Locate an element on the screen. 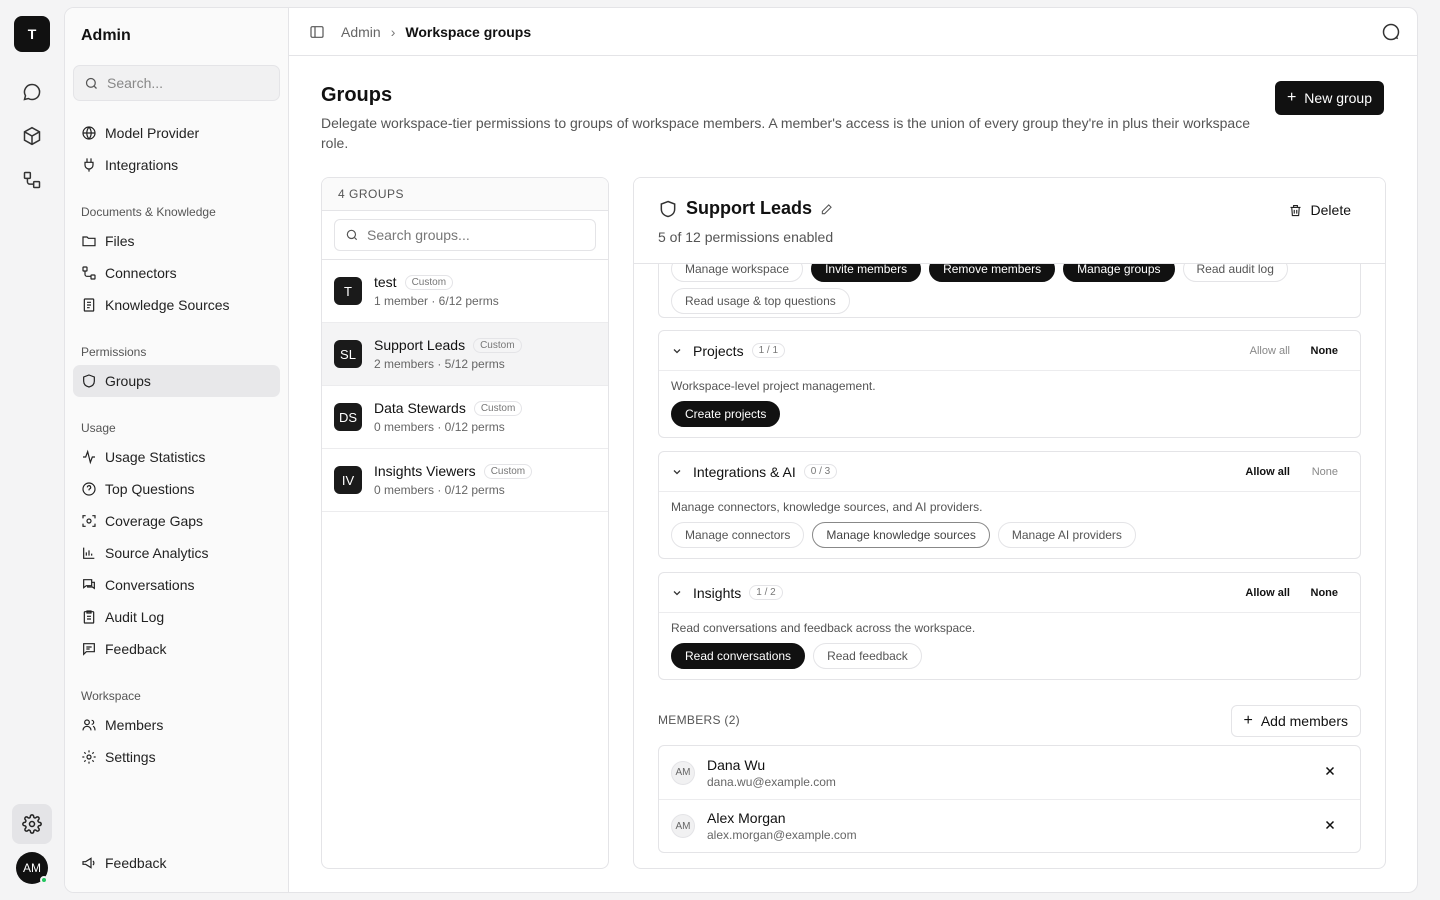 This screenshot has height=900, width=1440. sidebar-item-model-provider: Model Provider is located at coordinates (176, 133).